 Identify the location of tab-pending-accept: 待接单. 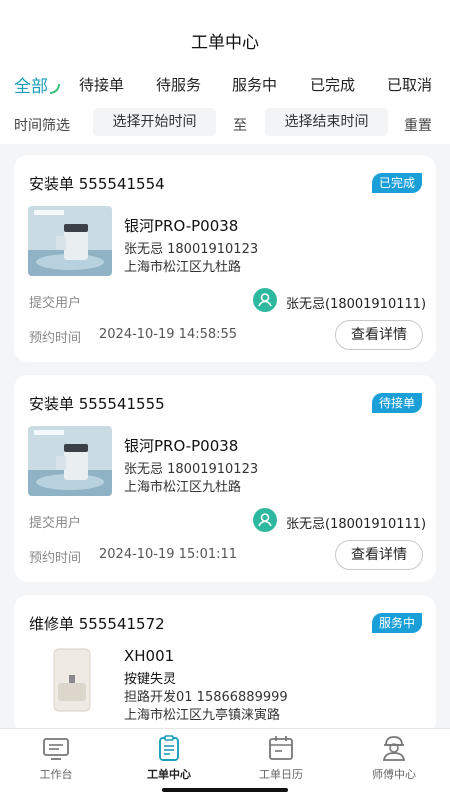
(101, 84).